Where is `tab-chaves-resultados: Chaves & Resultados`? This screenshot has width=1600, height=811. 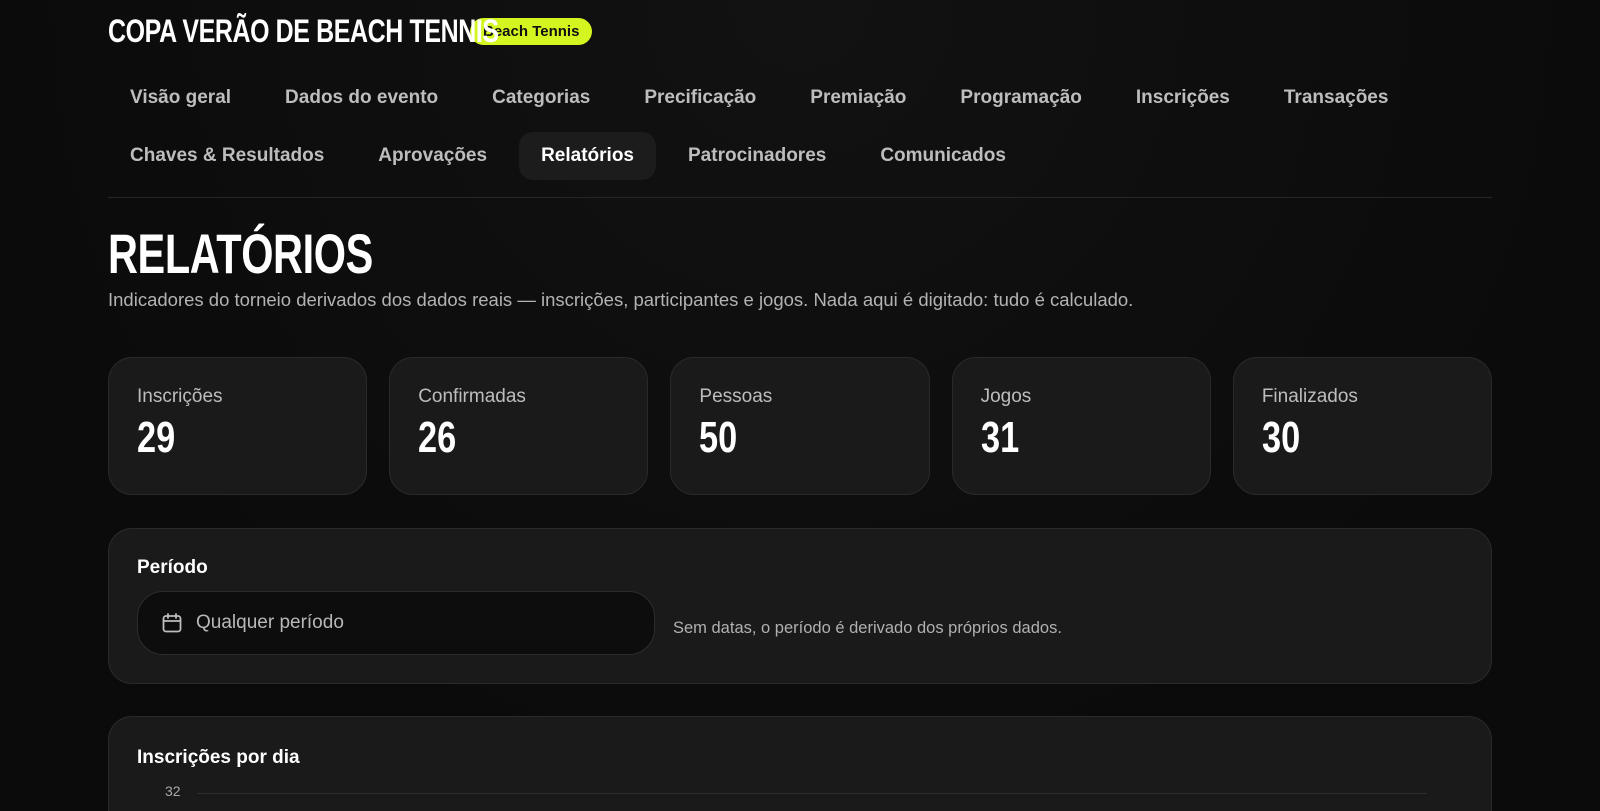
tab-chaves-resultados: Chaves & Resultados is located at coordinates (227, 156).